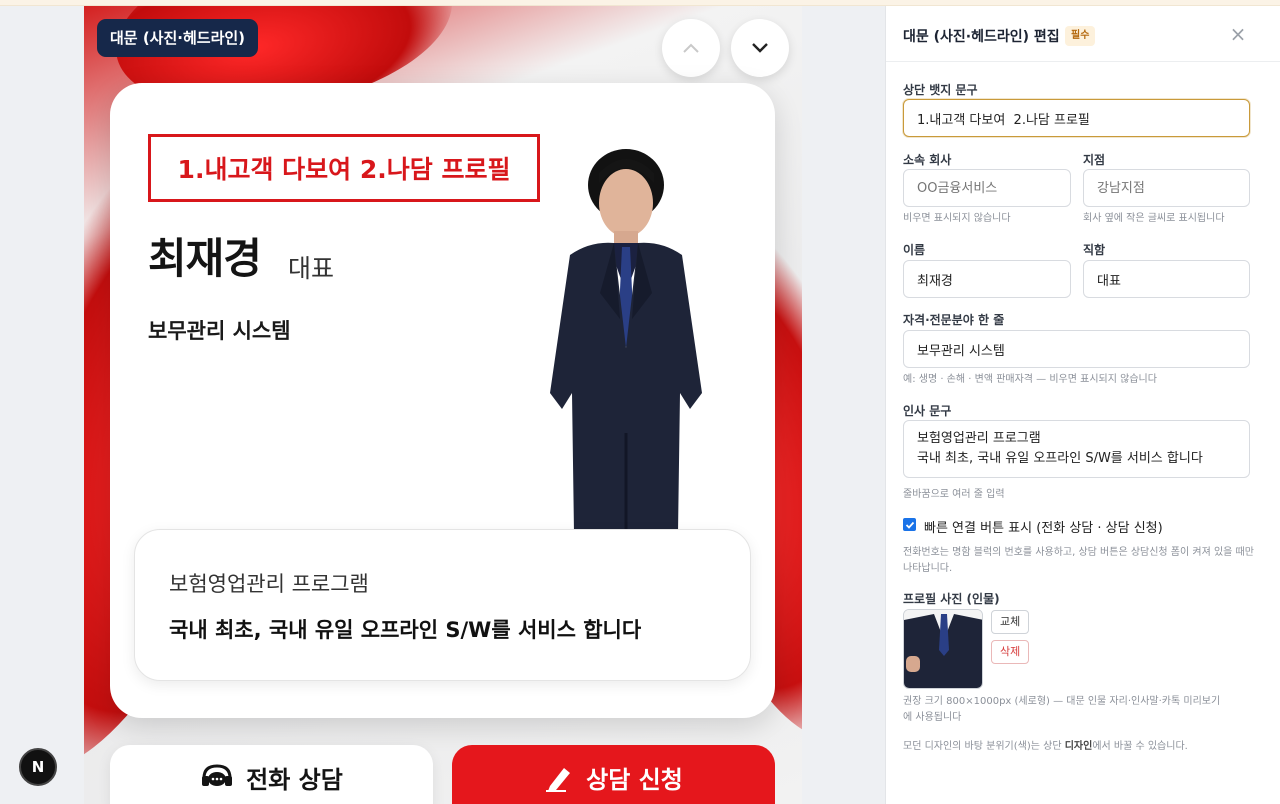 The image size is (1280, 804). I want to click on person-title: 대표, so click(311, 268).